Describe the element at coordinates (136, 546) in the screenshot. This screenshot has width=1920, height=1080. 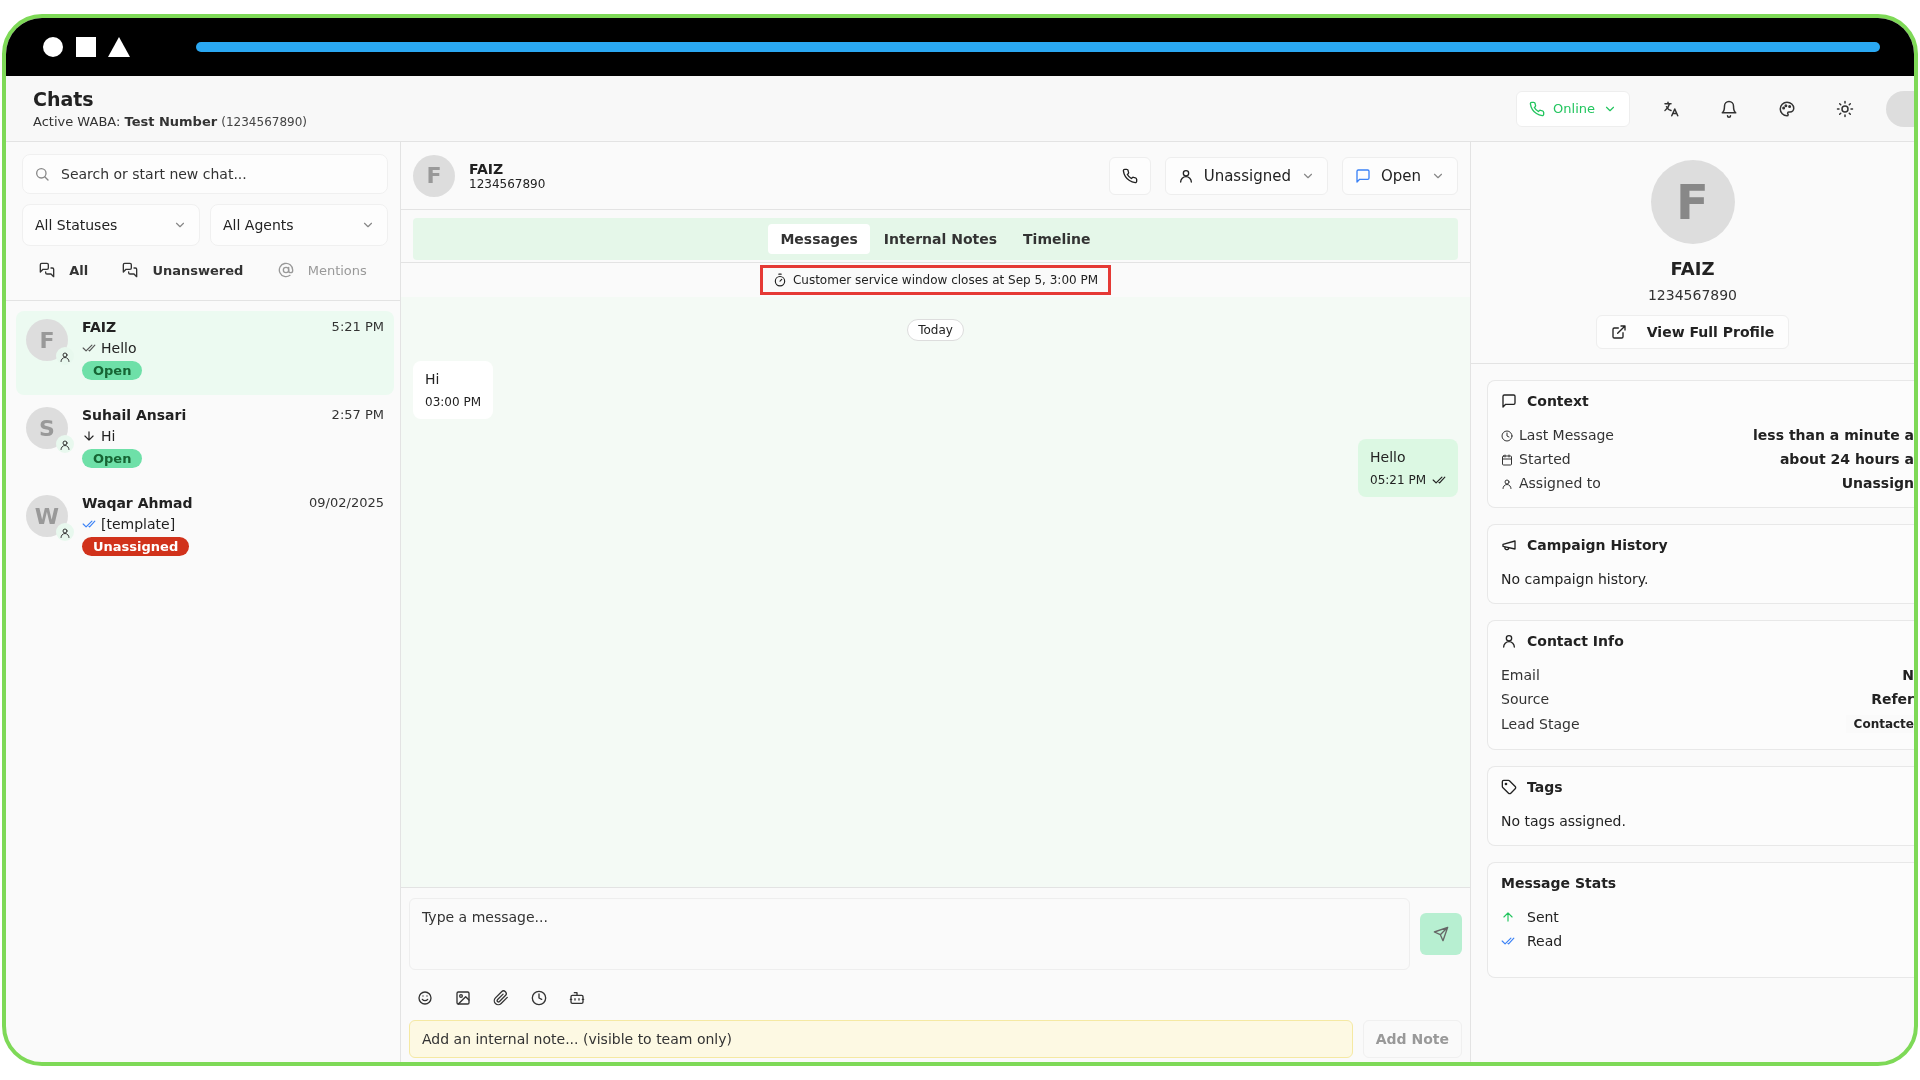
I see `status-badge: Unassigned` at that location.